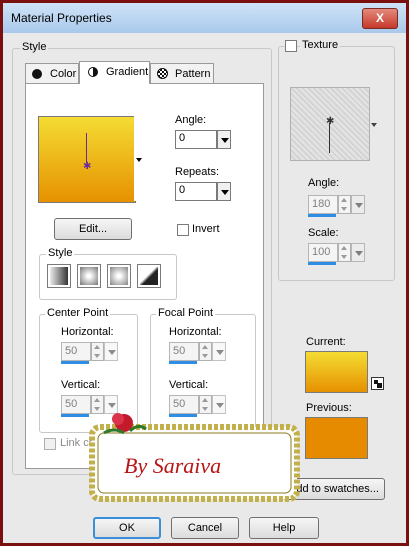  Describe the element at coordinates (329, 138) in the screenshot. I see `texture-angle-line` at that location.